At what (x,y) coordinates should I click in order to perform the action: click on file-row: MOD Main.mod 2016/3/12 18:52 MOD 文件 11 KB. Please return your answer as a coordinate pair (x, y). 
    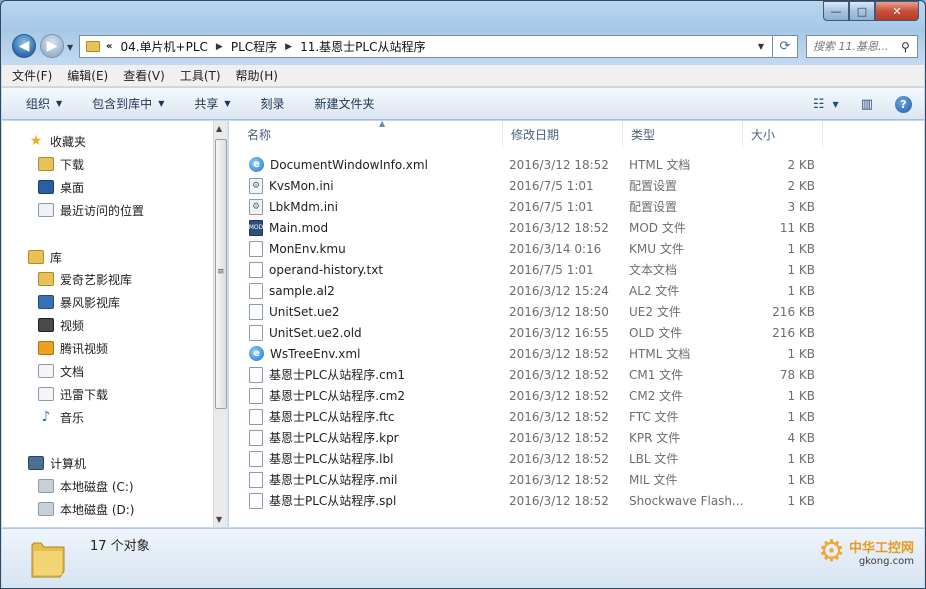
    Looking at the image, I should click on (529, 227).